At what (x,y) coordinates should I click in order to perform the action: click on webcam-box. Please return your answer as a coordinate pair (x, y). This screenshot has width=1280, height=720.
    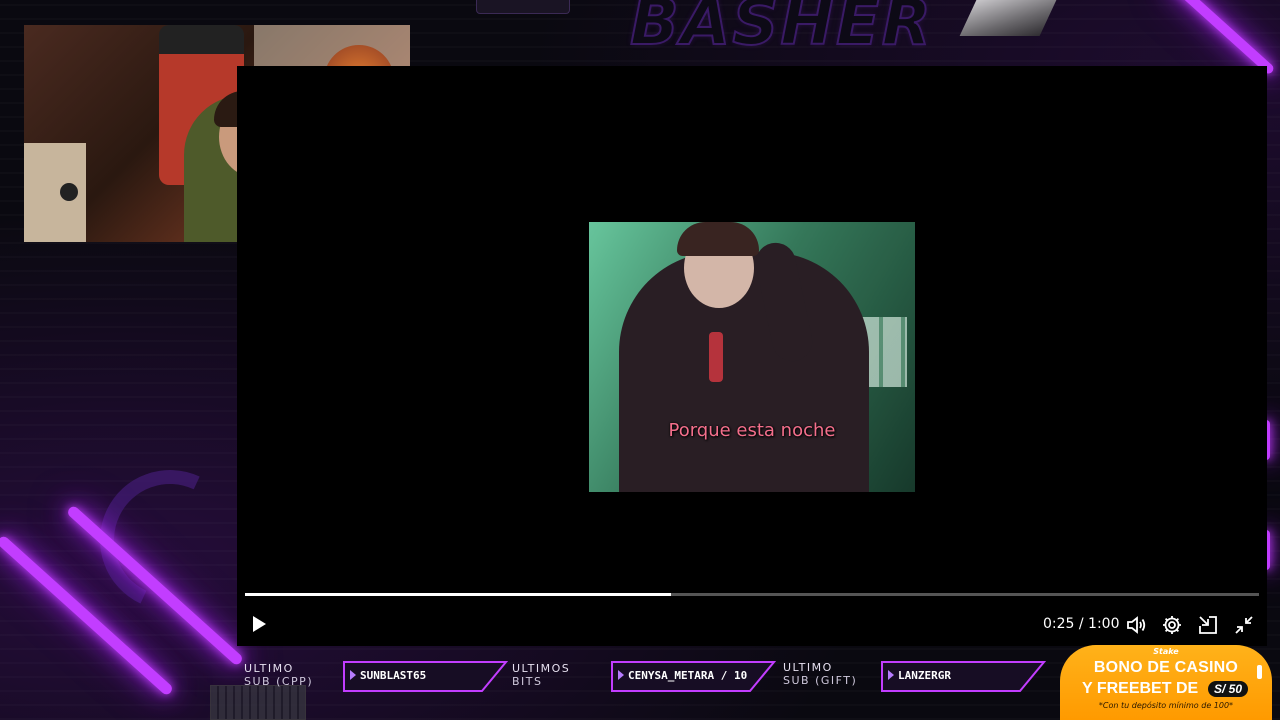
    Looking at the image, I should click on (55, 192).